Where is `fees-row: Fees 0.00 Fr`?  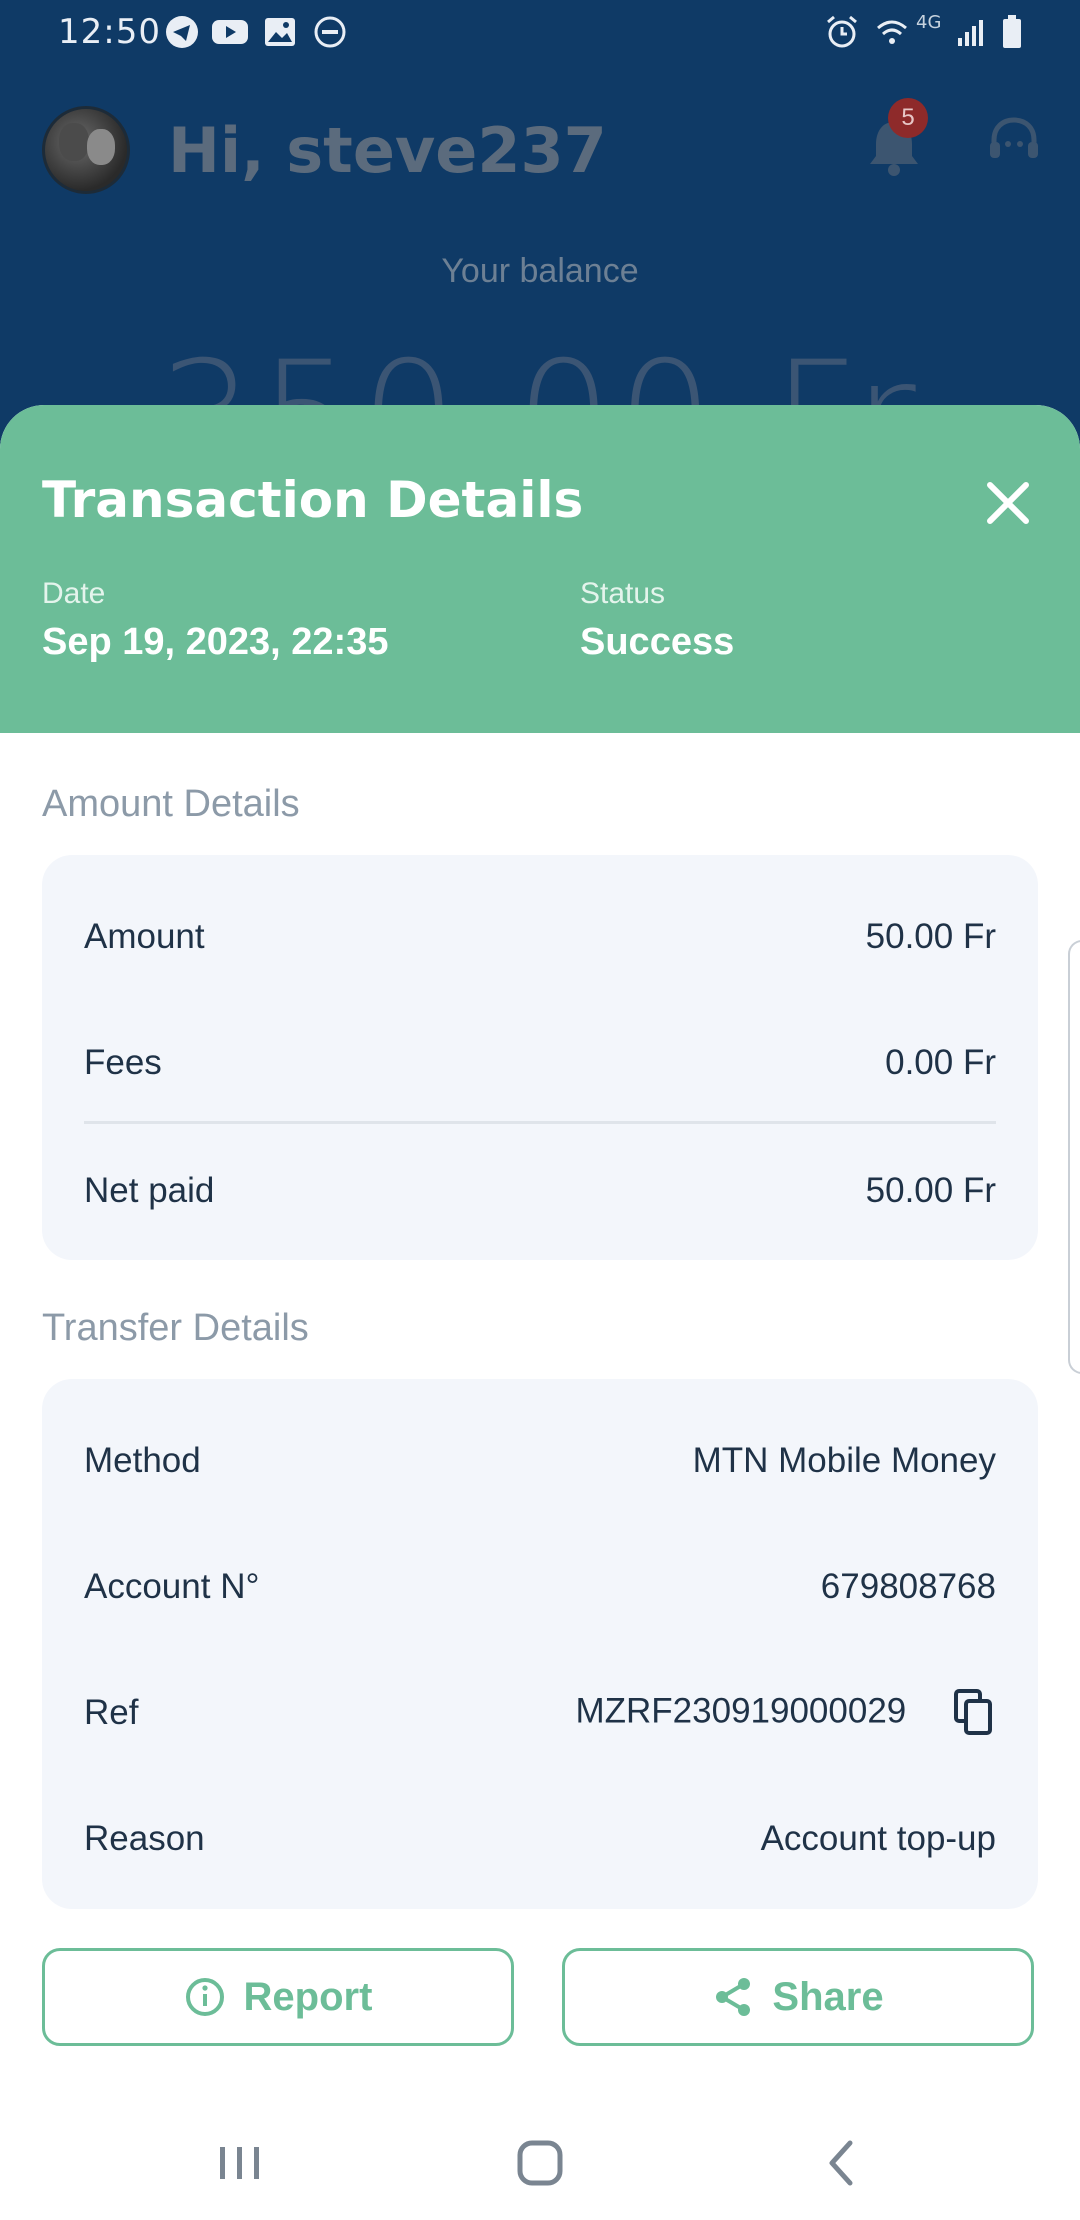
fees-row: Fees 0.00 Fr is located at coordinates (540, 1063).